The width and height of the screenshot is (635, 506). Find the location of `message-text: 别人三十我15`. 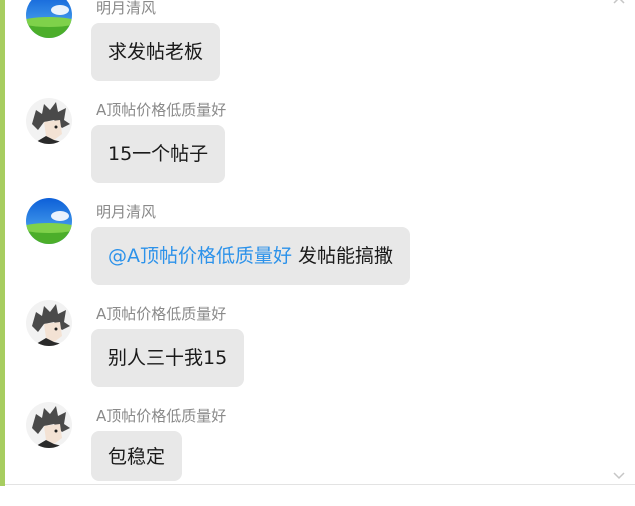

message-text: 别人三十我15 is located at coordinates (168, 358).